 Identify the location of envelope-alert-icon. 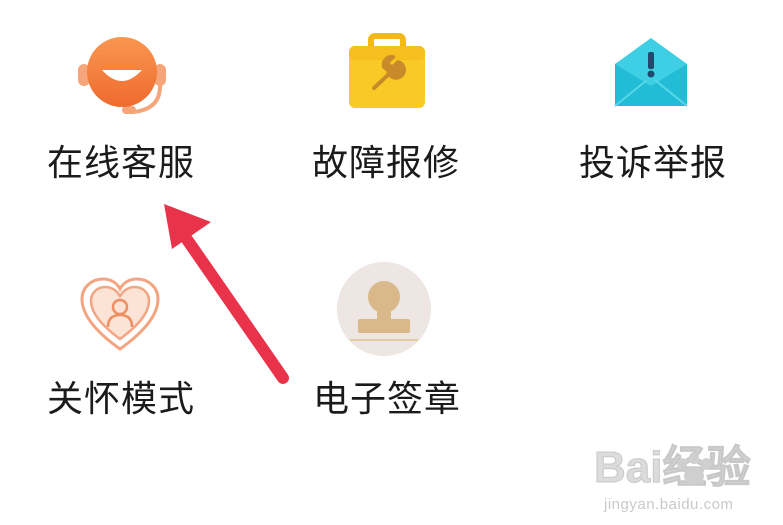
(651, 72).